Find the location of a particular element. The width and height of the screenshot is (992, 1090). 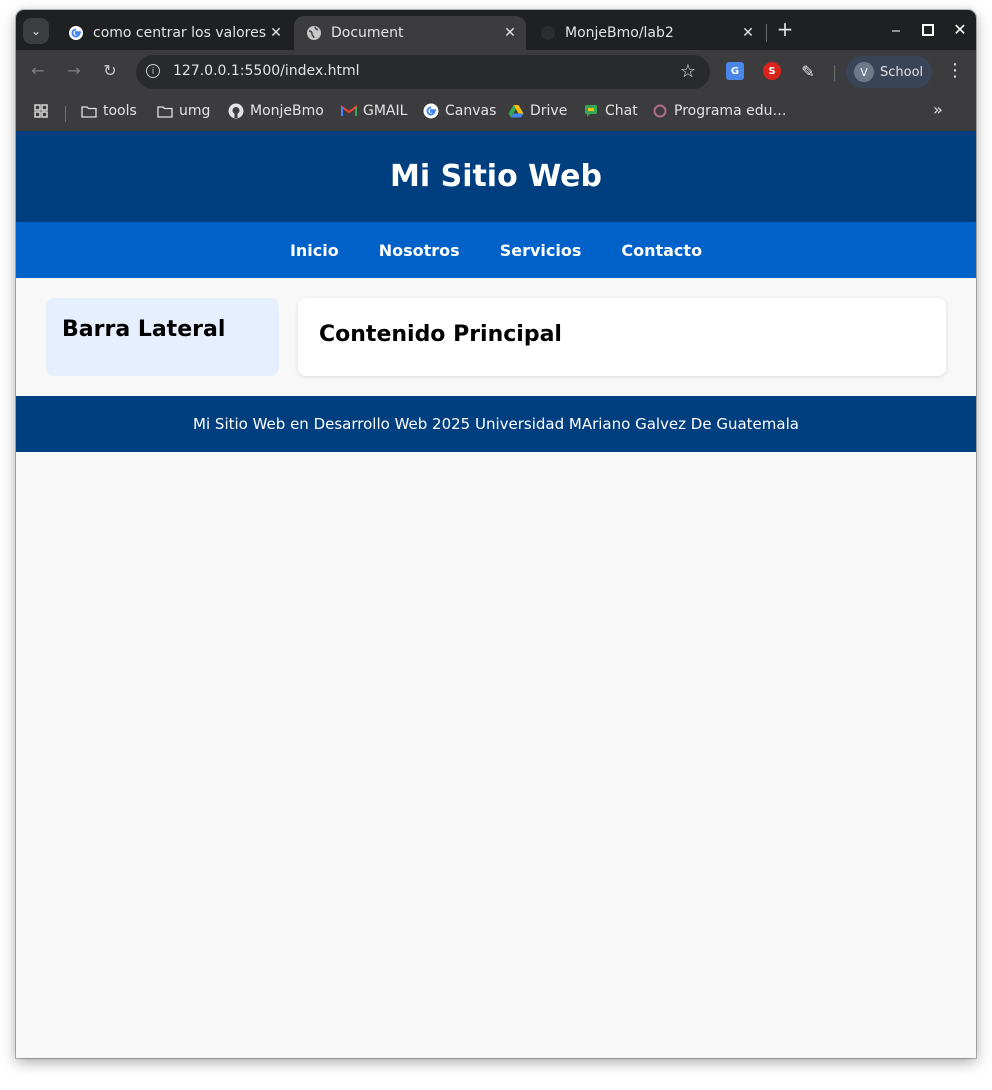

nav-link-contacto: Contacto is located at coordinates (661, 250).